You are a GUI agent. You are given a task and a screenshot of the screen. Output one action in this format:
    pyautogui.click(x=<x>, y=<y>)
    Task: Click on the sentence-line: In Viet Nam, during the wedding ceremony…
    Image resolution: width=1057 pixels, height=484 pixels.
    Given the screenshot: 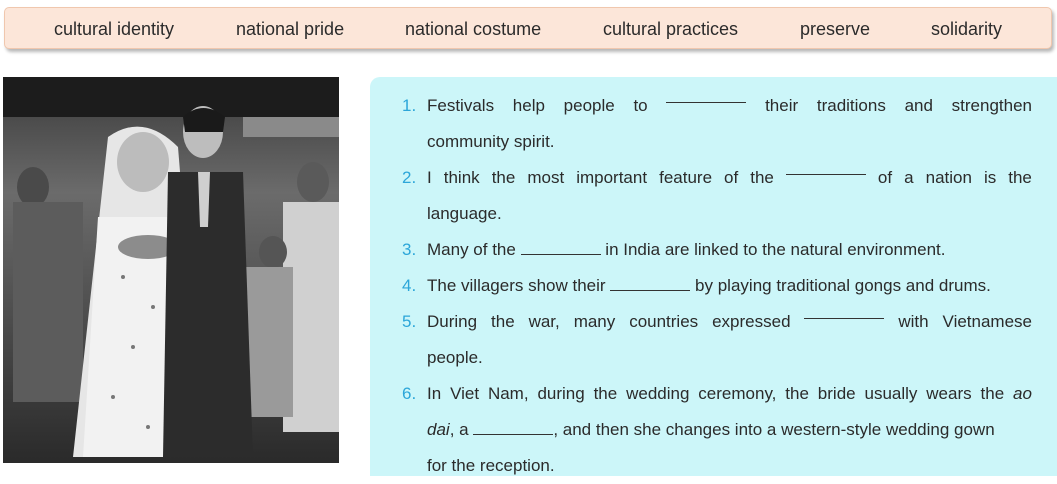 What is the action you would take?
    pyautogui.click(x=729, y=393)
    